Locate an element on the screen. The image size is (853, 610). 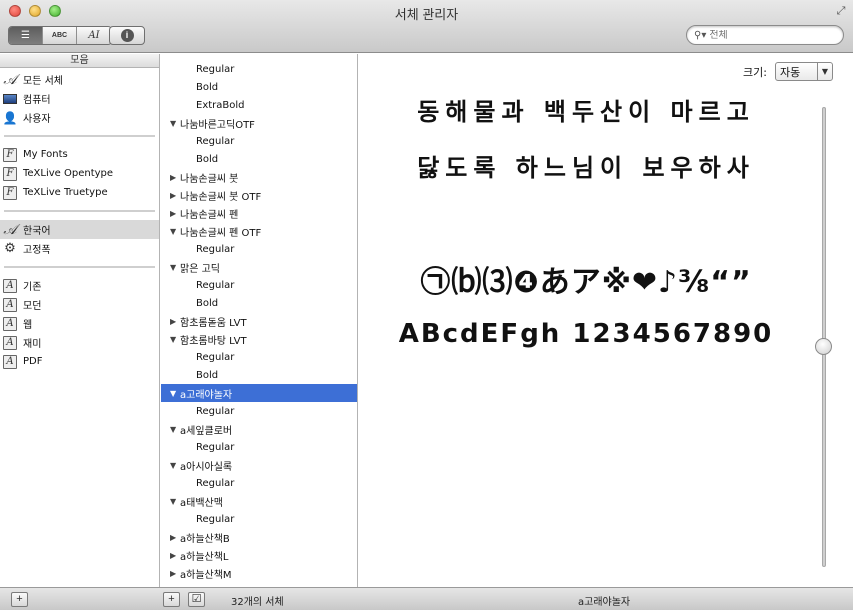
font-family-row: ▼ a태백산맥 is located at coordinates (259, 501).